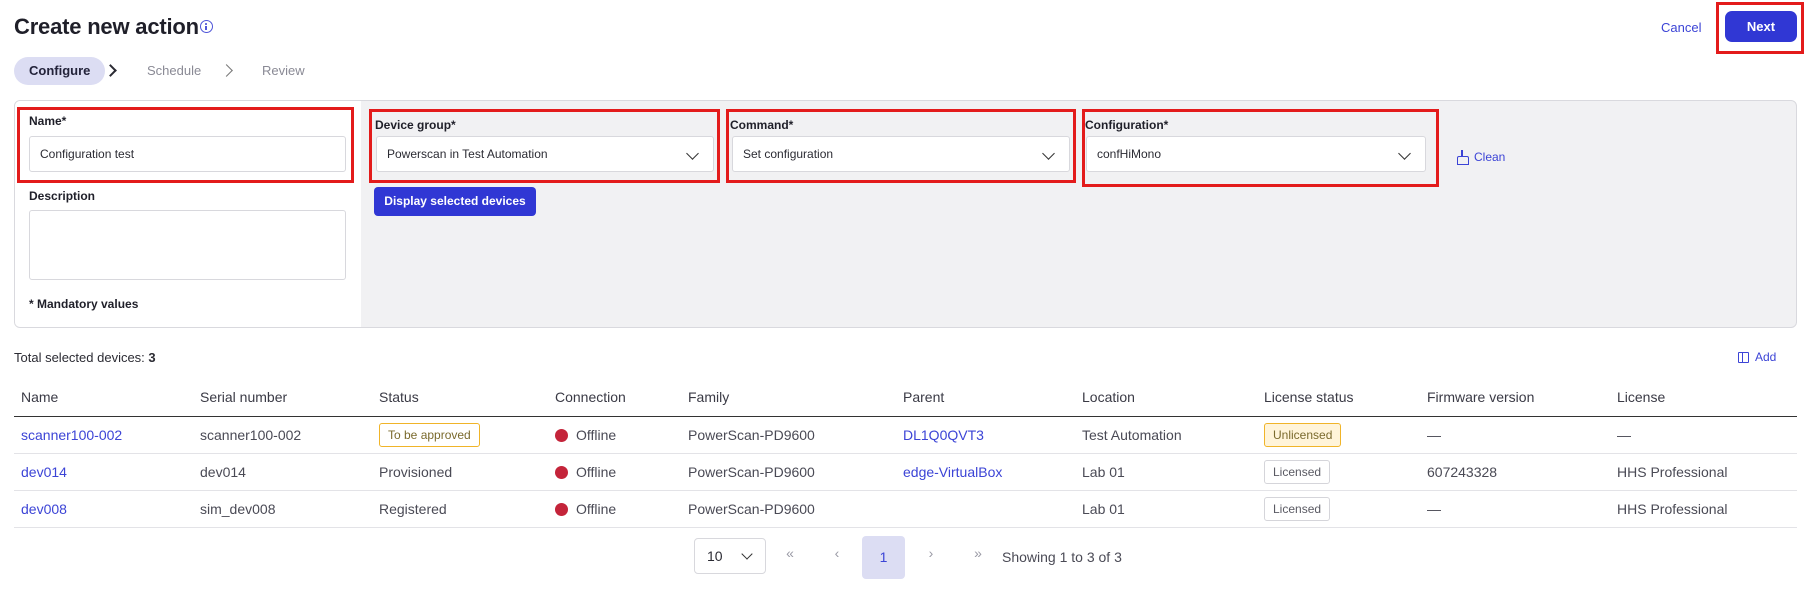 The width and height of the screenshot is (1810, 601). Describe the element at coordinates (455, 201) in the screenshot. I see `display-selected-devices-button: Display selected devices` at that location.